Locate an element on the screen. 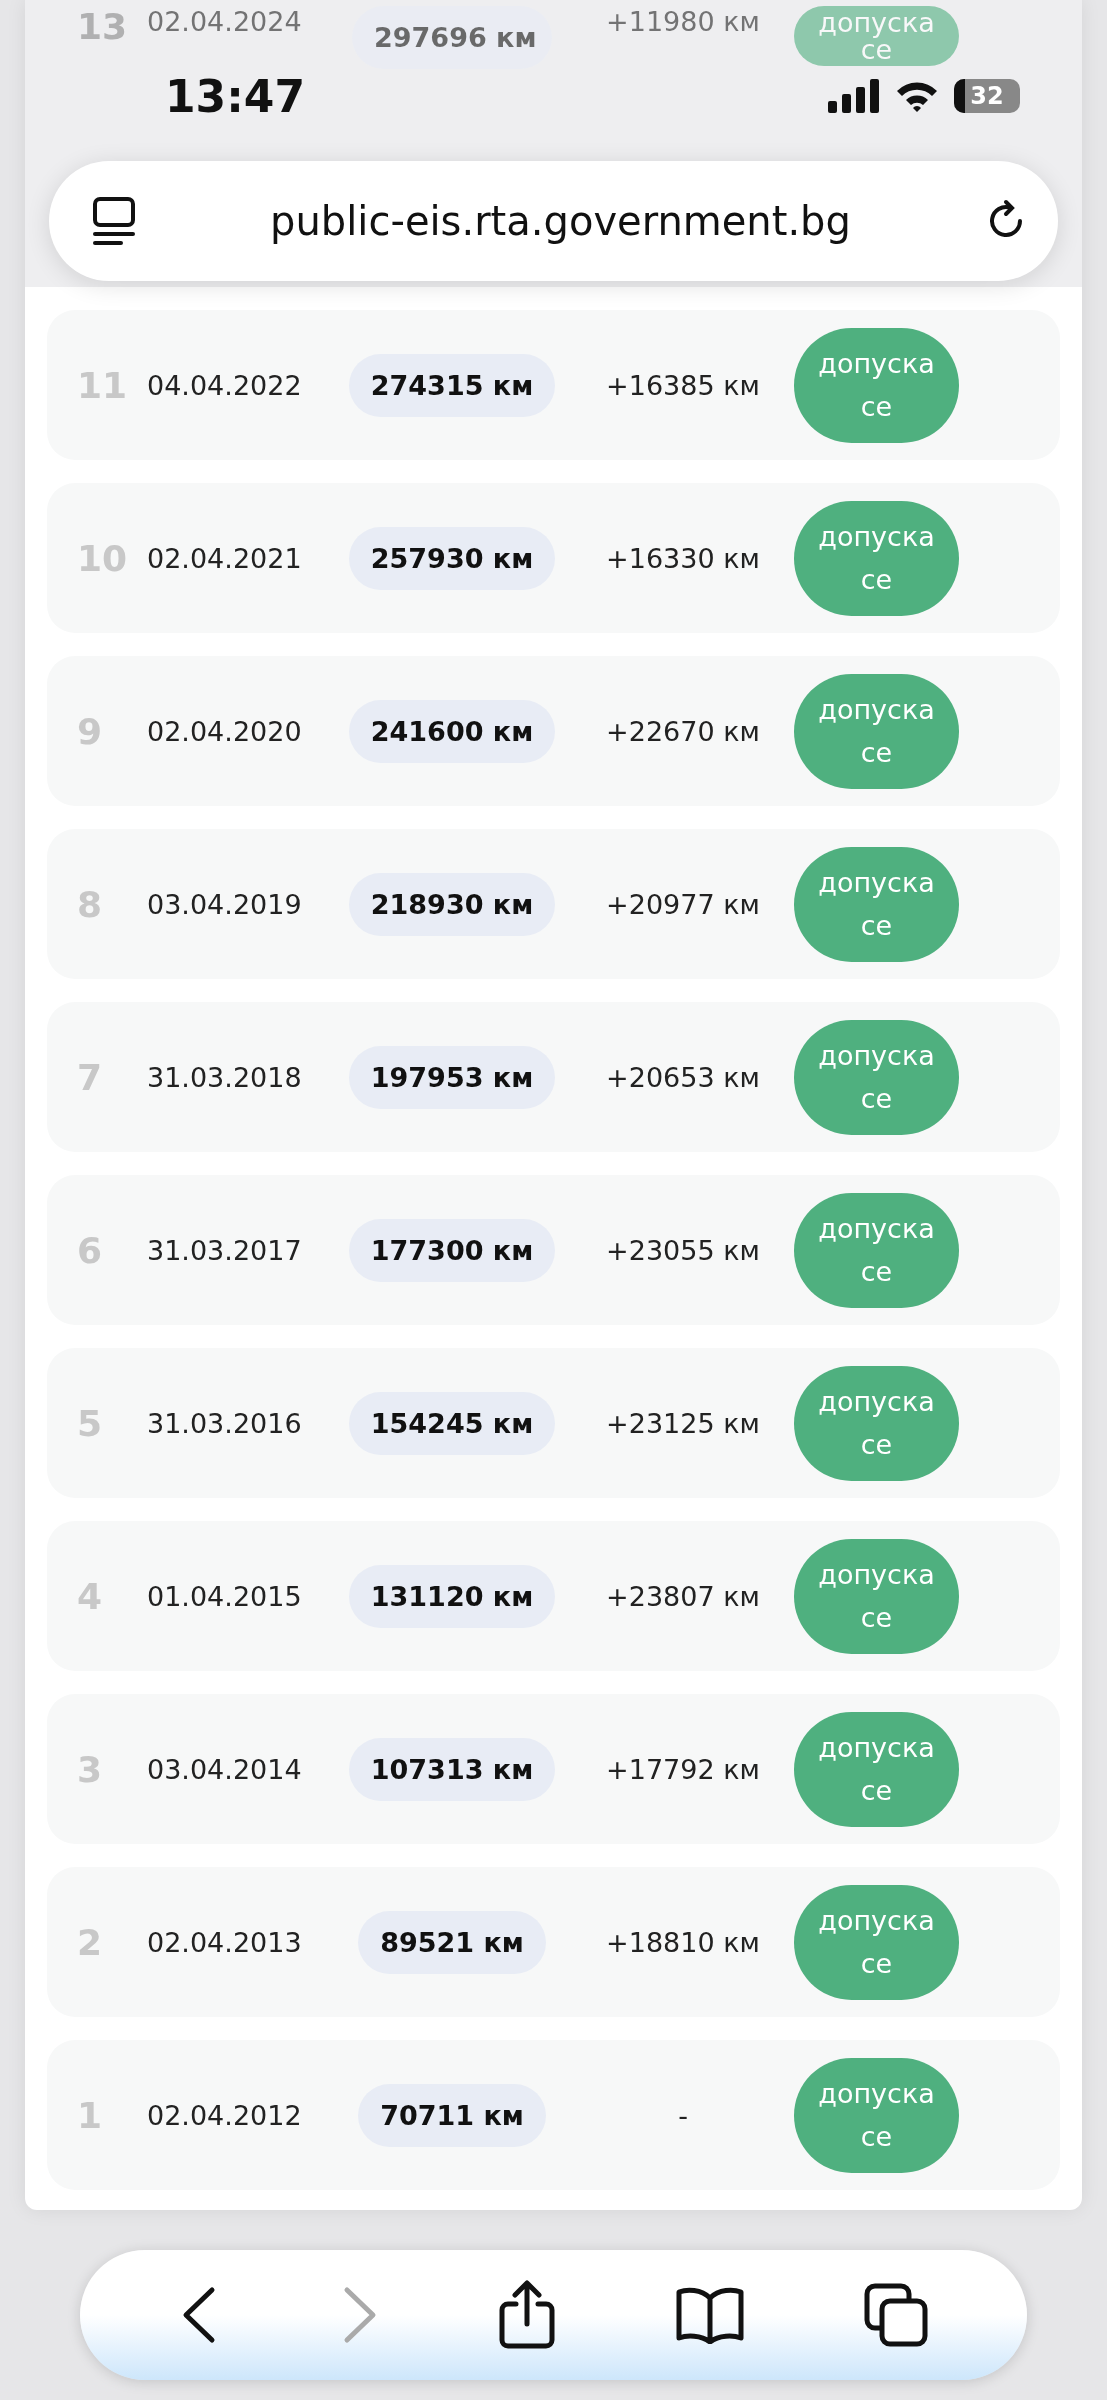 The image size is (1107, 2400). inspection-date: 03.04.2019 is located at coordinates (225, 904).